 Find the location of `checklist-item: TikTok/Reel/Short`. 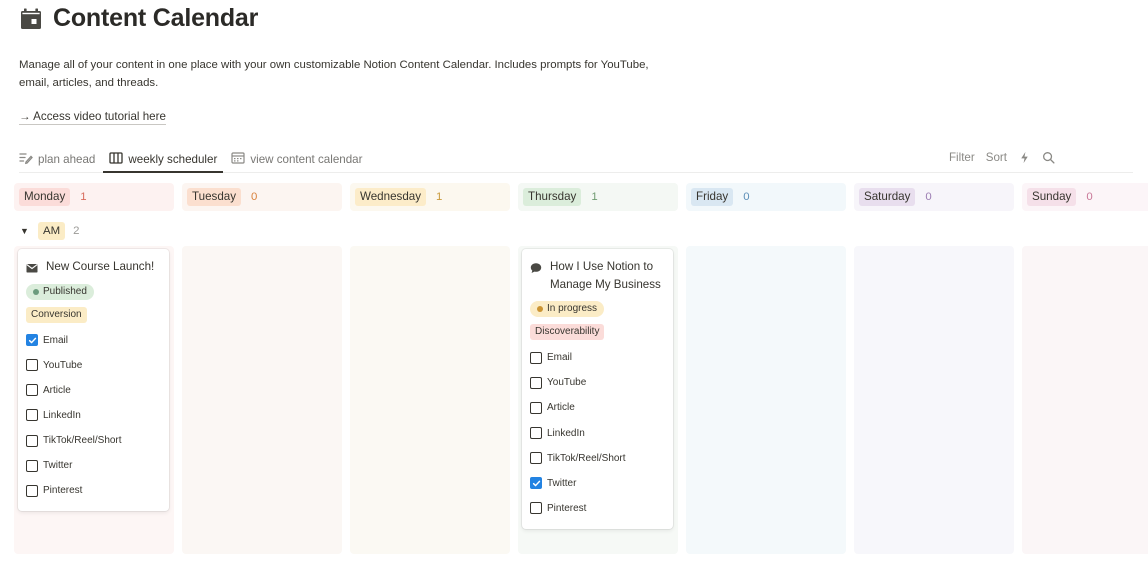

checklist-item: TikTok/Reel/Short is located at coordinates (597, 458).